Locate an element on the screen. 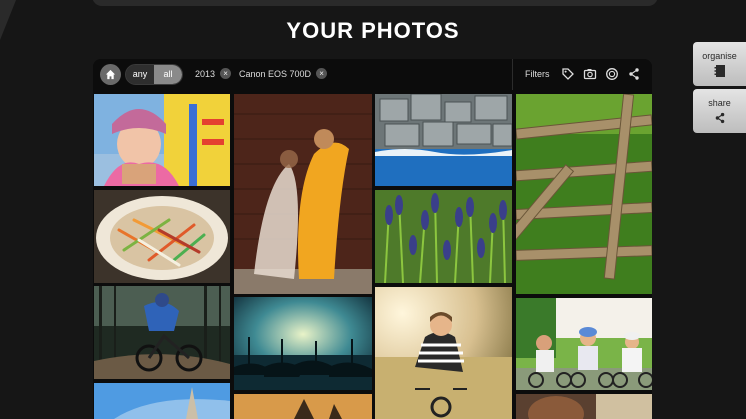 The height and width of the screenshot is (419, 746). toggle-all: all is located at coordinates (168, 74).